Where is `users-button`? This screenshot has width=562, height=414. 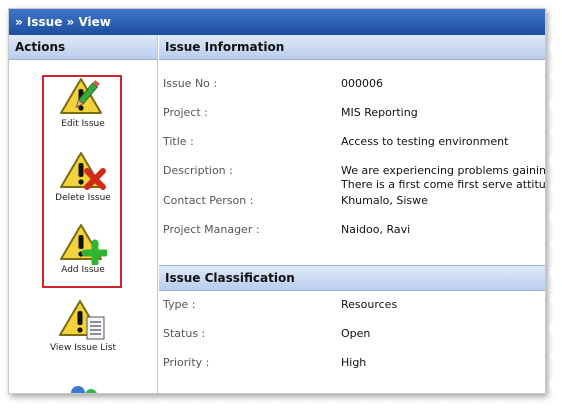
users-button is located at coordinates (83, 387).